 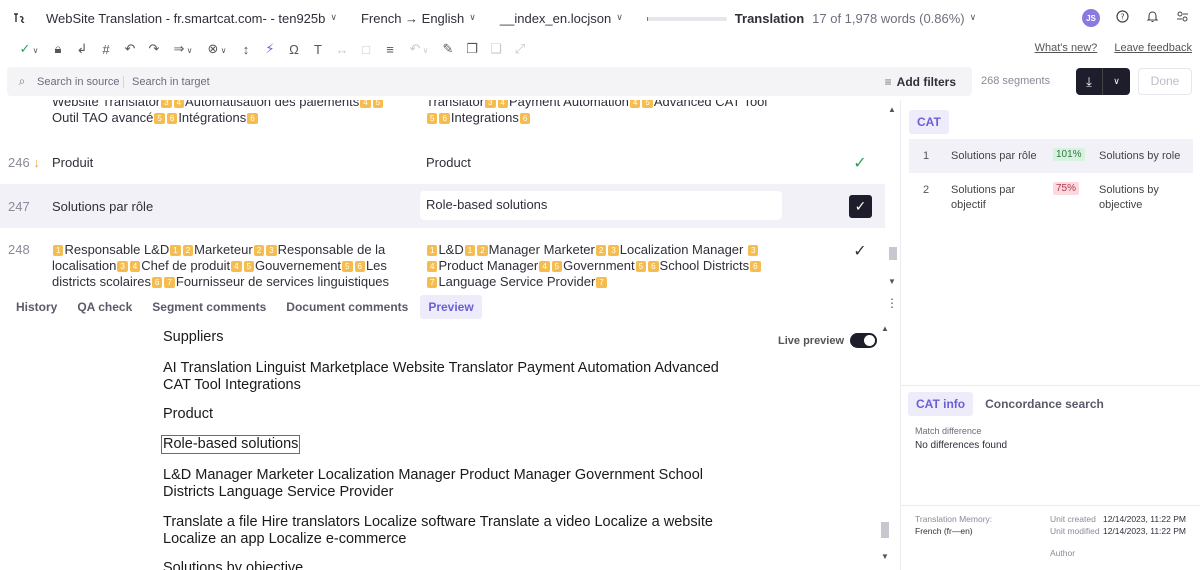 I want to click on arrow-insert-icon: ⇒ ∨, so click(x=183, y=49).